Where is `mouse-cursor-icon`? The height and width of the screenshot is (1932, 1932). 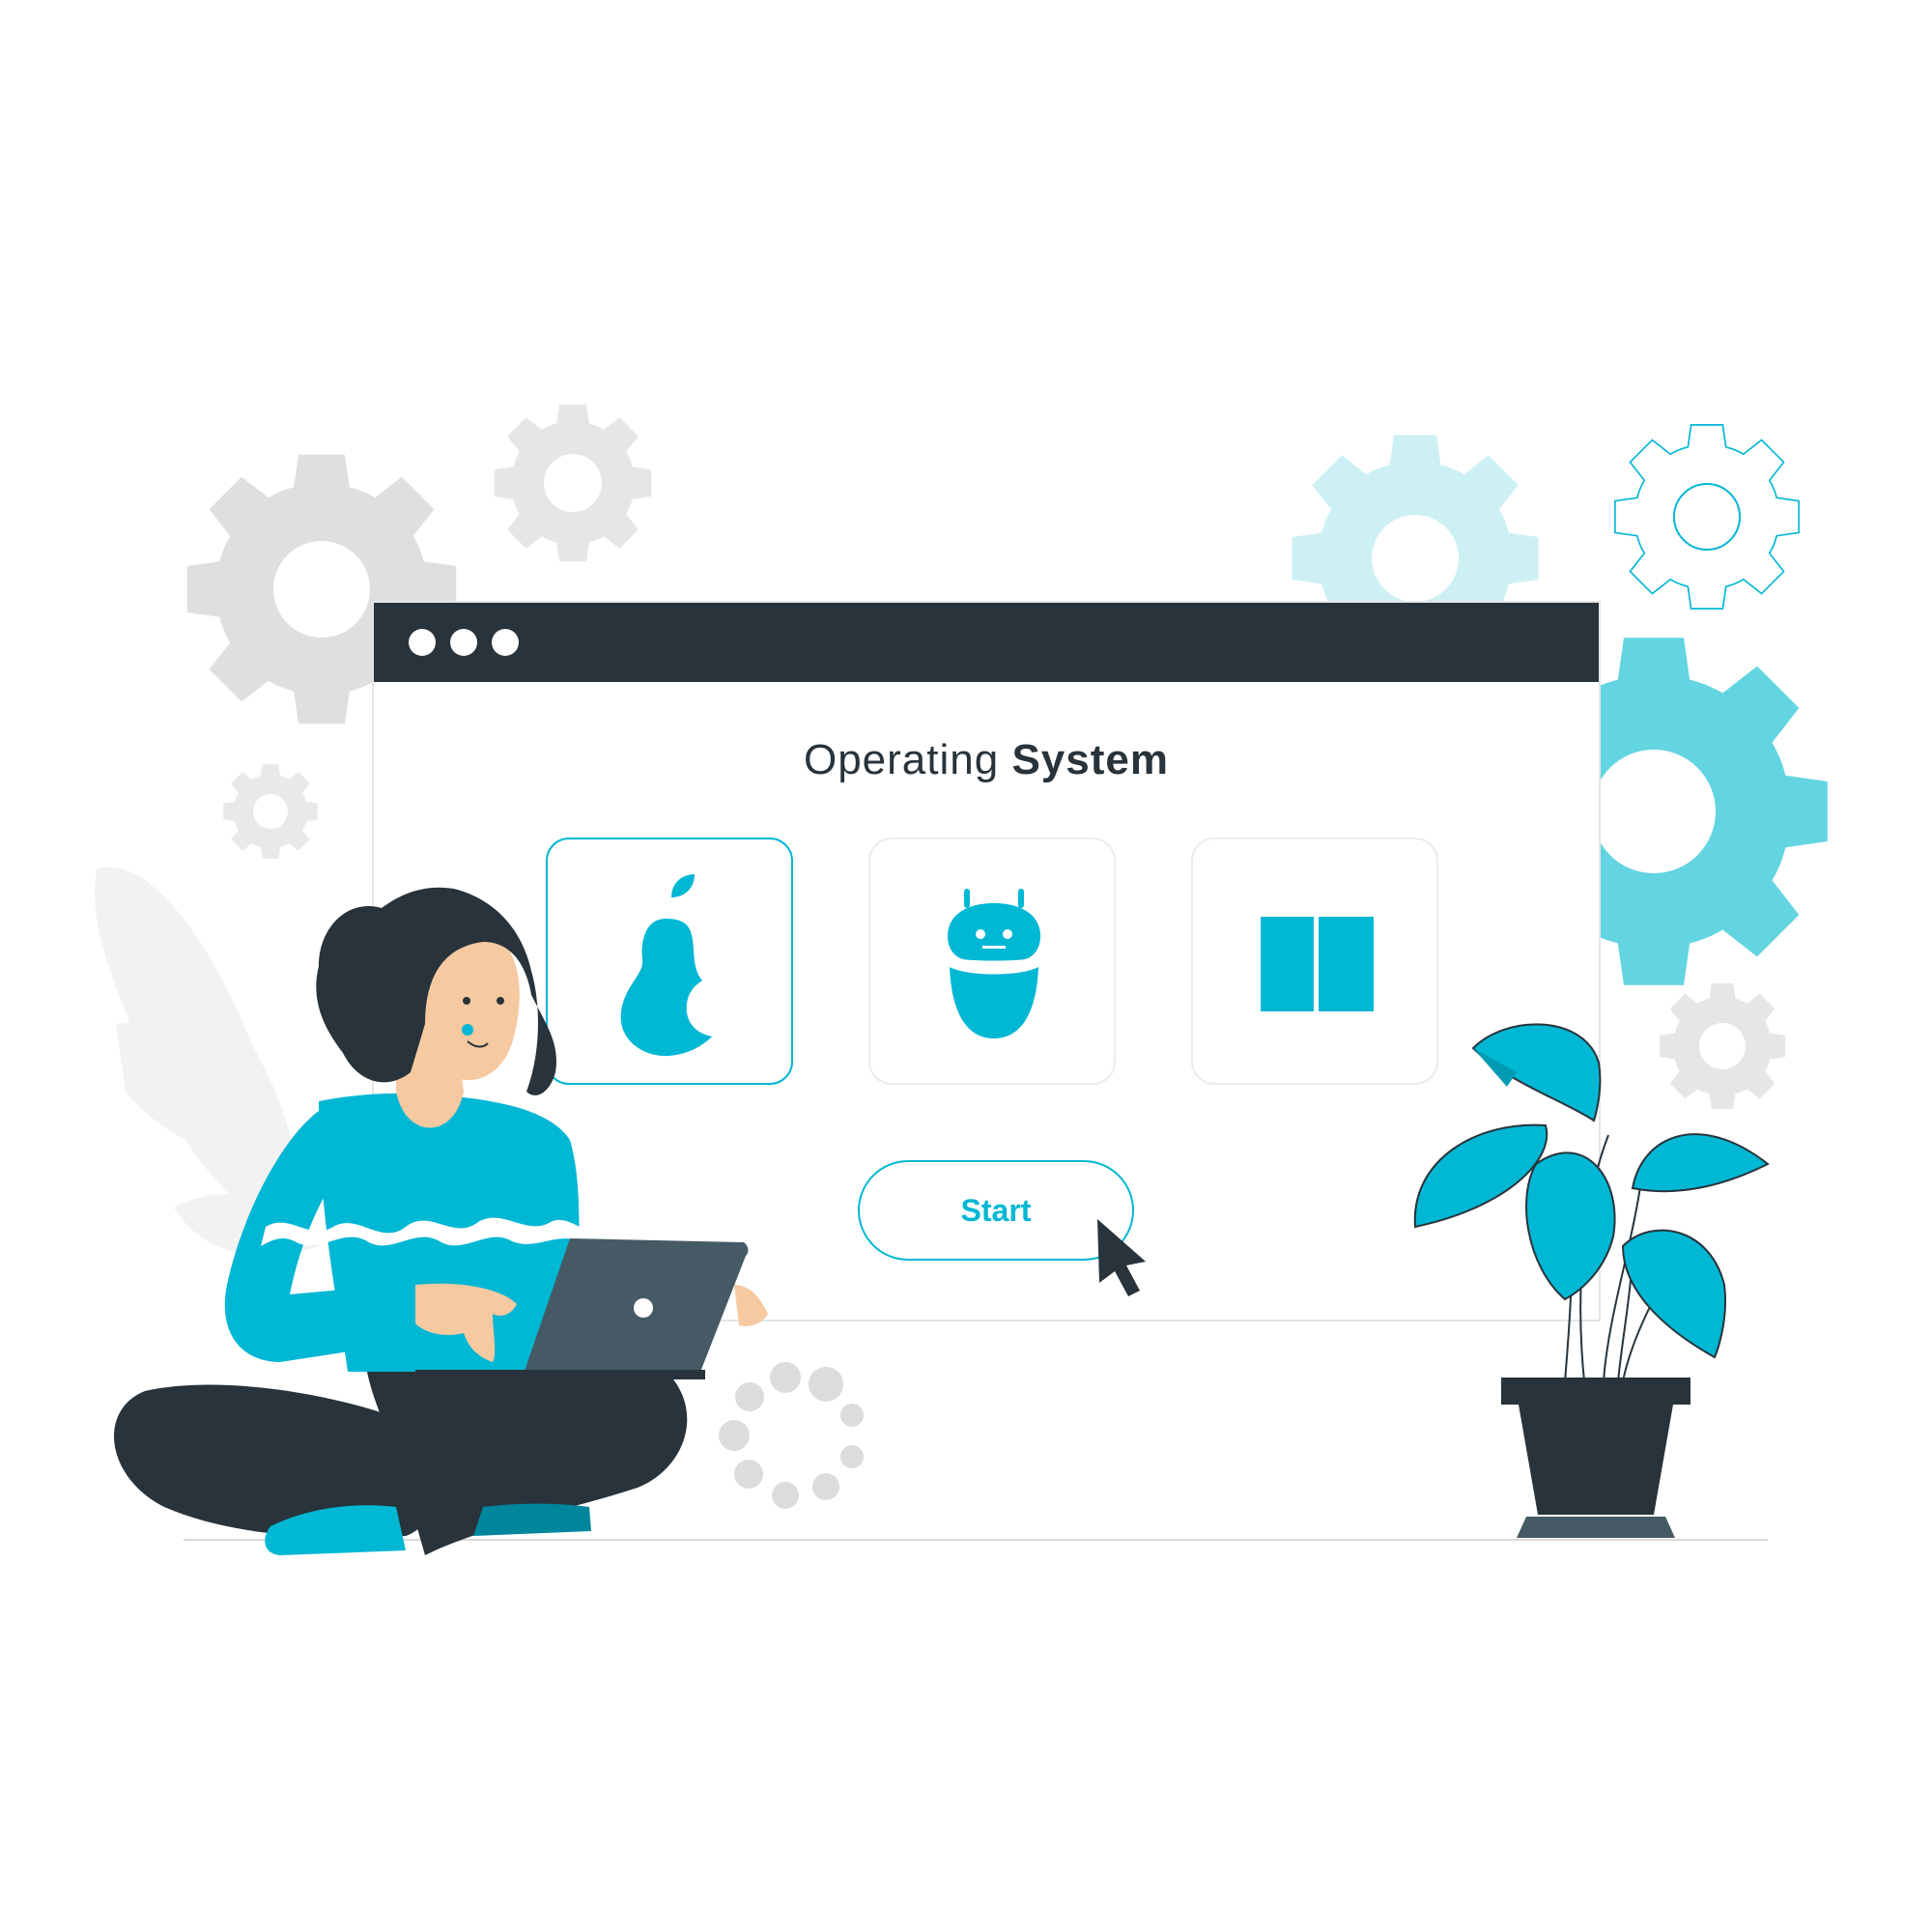
mouse-cursor-icon is located at coordinates (1121, 1257).